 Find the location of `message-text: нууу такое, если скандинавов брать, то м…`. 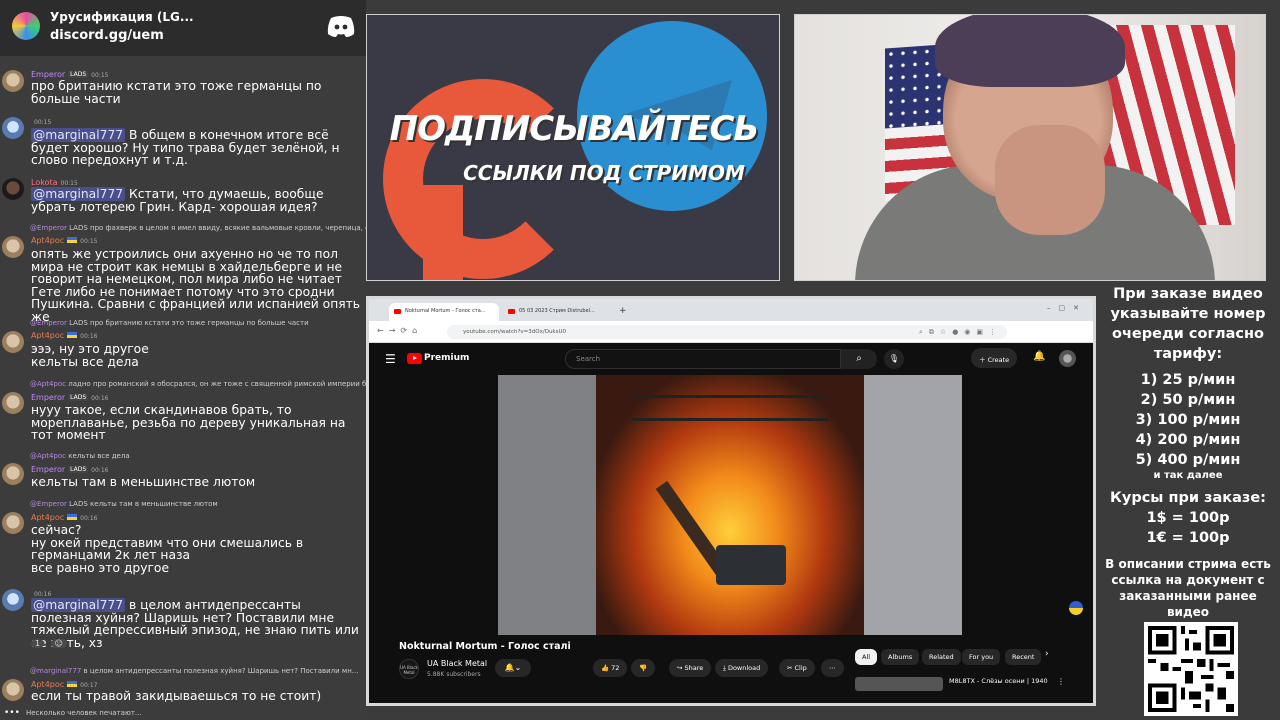

message-text: нууу такое, если скандинавов брать, то м… is located at coordinates (188, 422).